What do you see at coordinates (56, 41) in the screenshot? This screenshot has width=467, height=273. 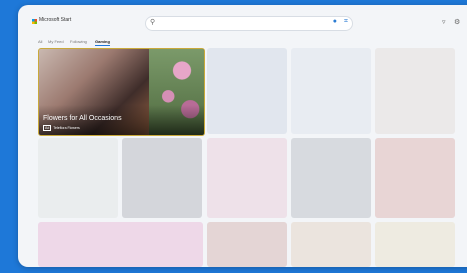 I see `tab-my-feed: My Feed` at bounding box center [56, 41].